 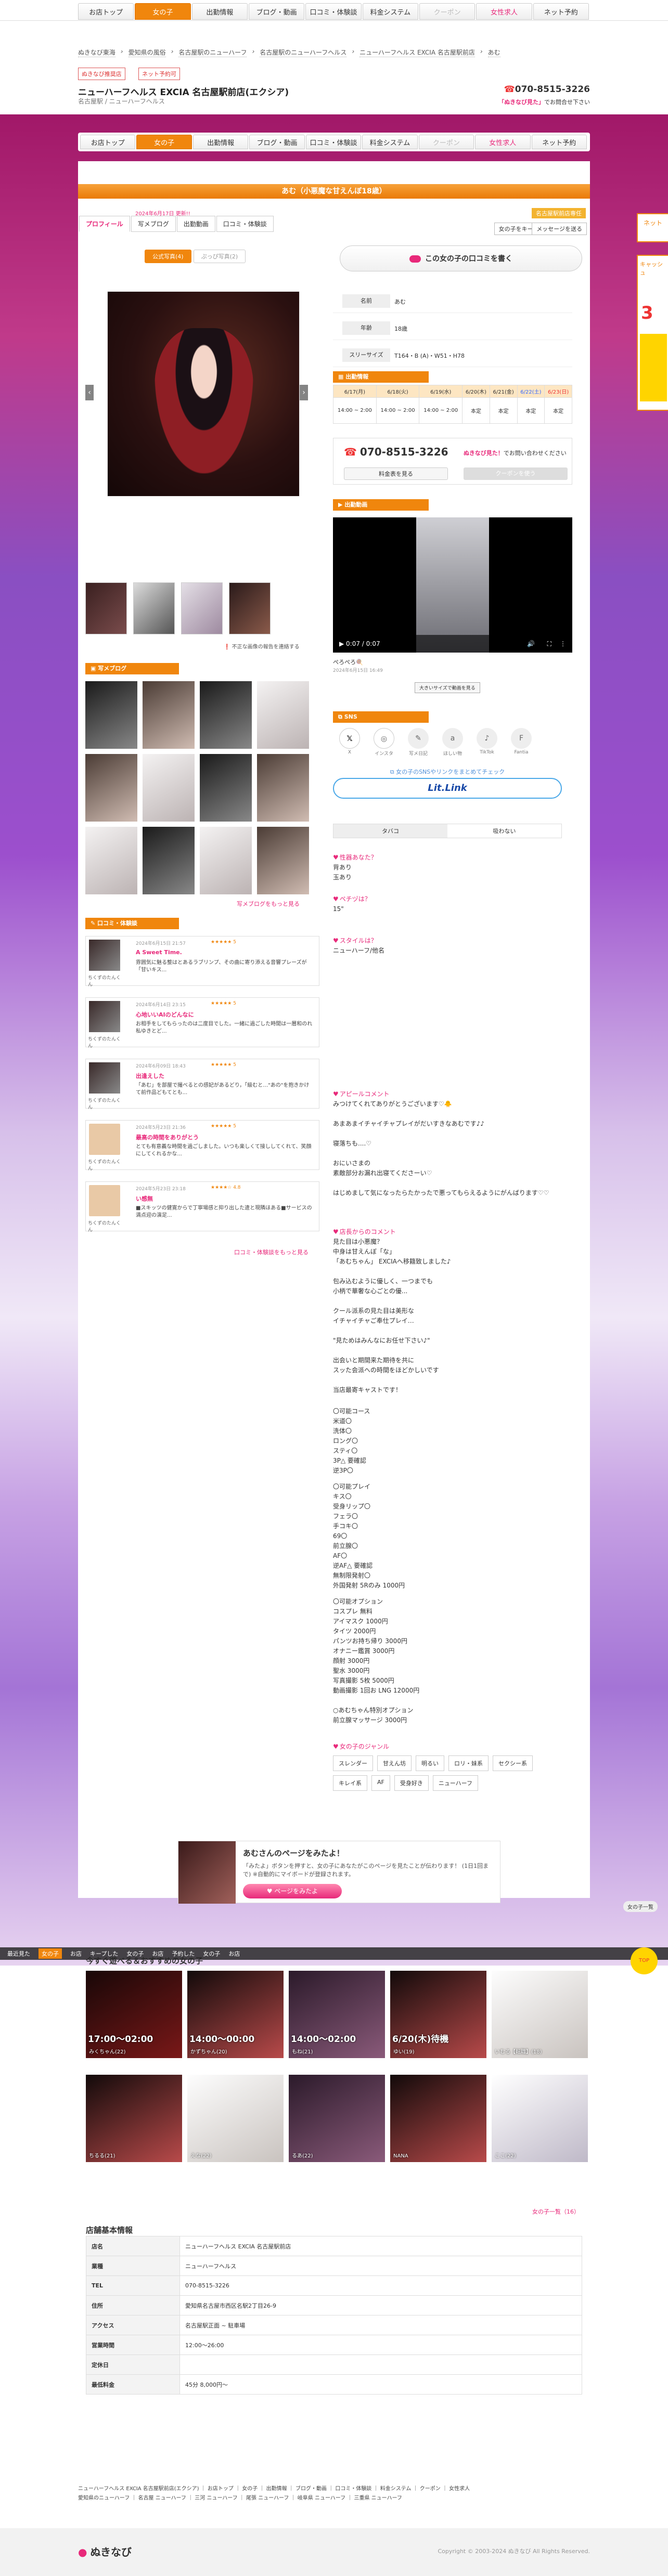 I want to click on rec-girl-card: いむる【転職】(18), so click(x=540, y=2014).